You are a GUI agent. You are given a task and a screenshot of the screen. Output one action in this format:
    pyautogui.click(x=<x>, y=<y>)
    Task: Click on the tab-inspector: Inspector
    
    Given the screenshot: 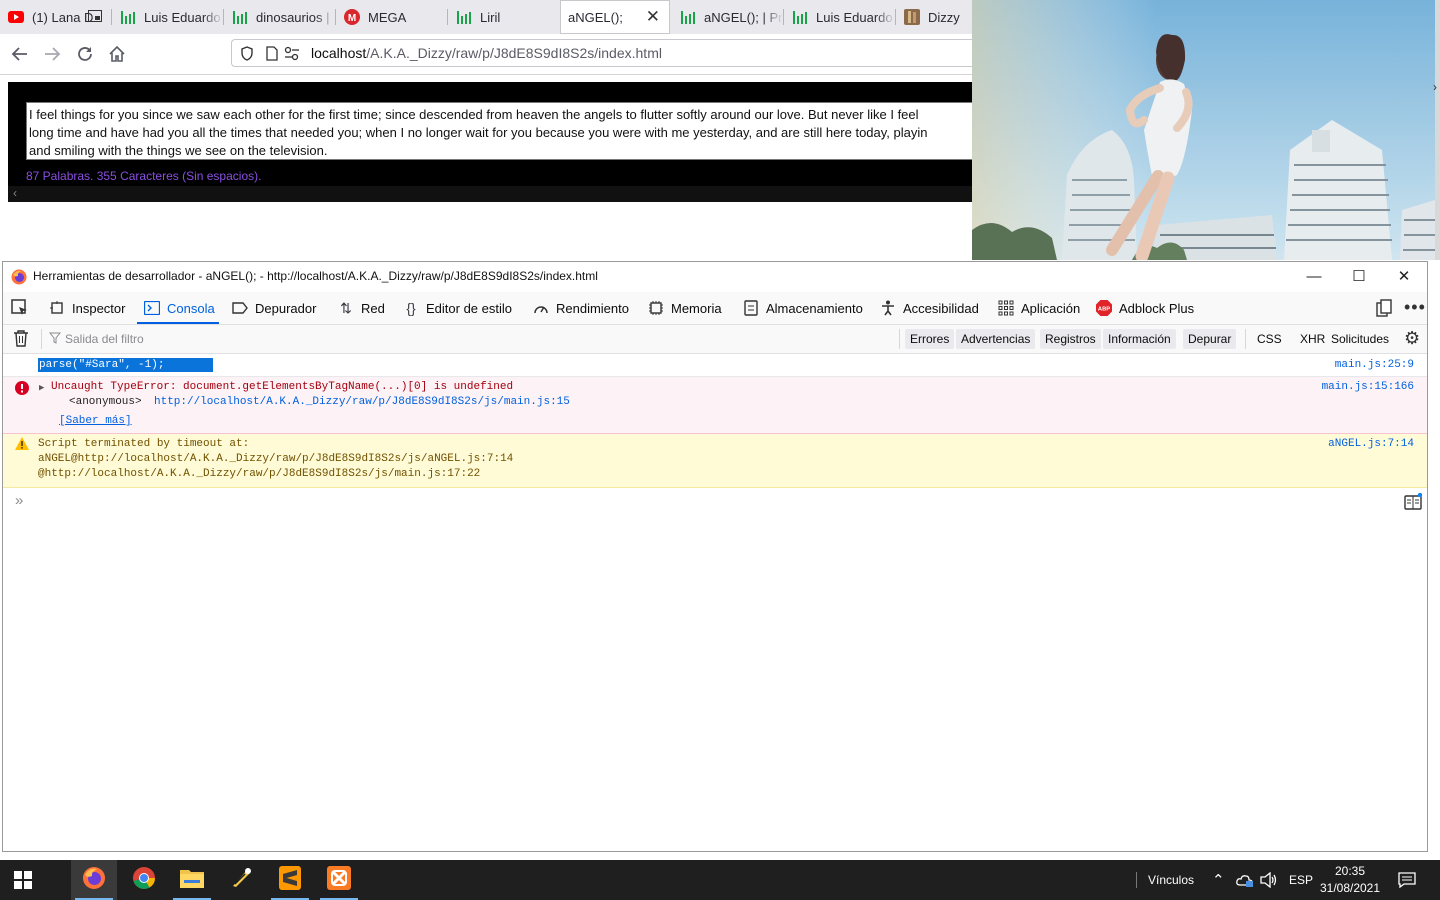 What is the action you would take?
    pyautogui.click(x=87, y=308)
    